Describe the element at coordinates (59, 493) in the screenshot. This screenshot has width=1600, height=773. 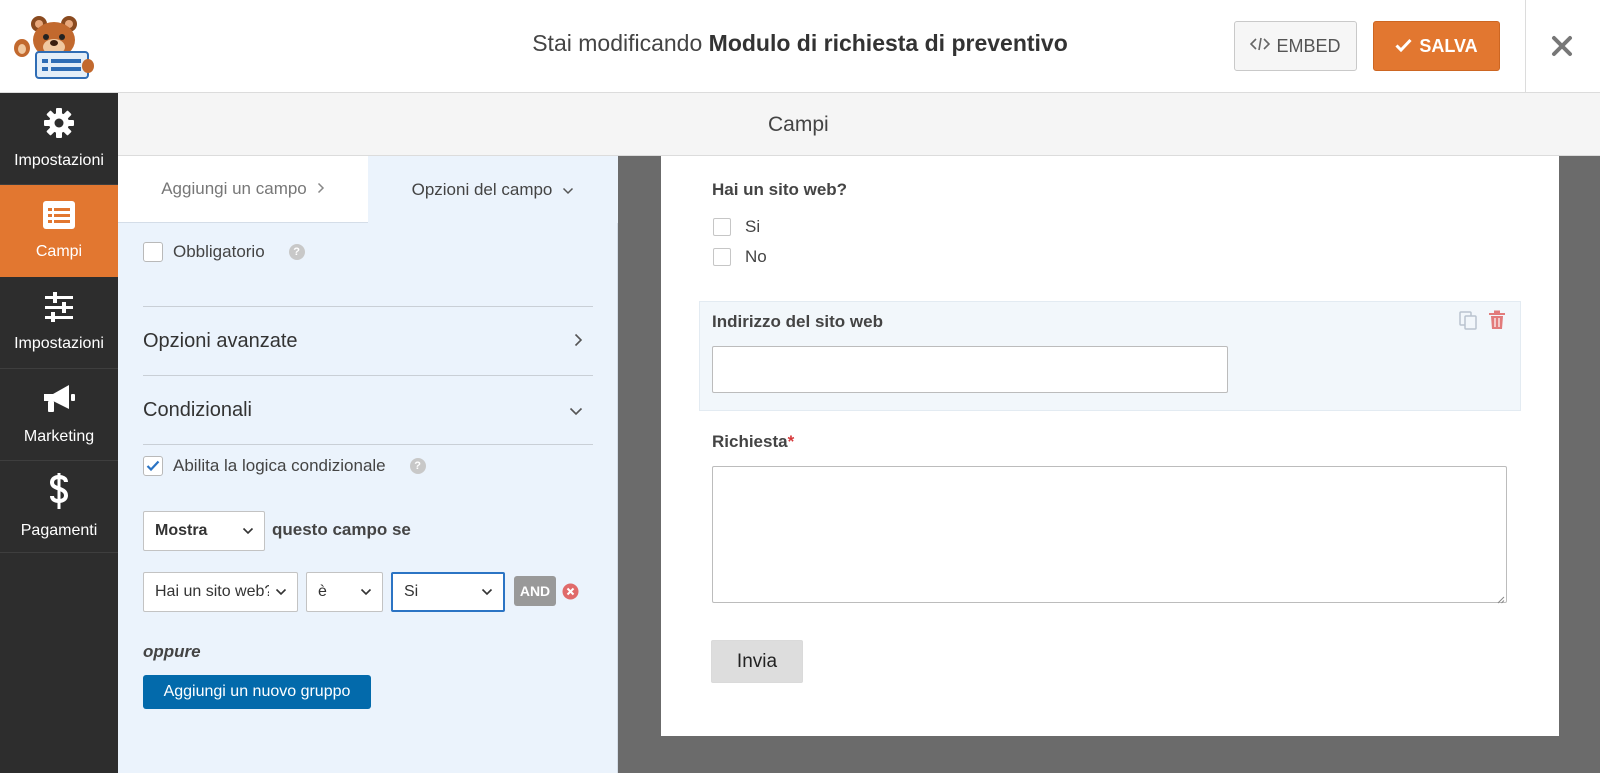
I see `dollar-icon` at that location.